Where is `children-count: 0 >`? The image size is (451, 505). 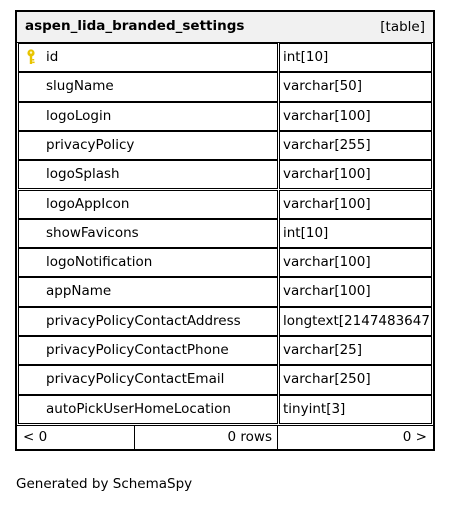 children-count: 0 > is located at coordinates (355, 437).